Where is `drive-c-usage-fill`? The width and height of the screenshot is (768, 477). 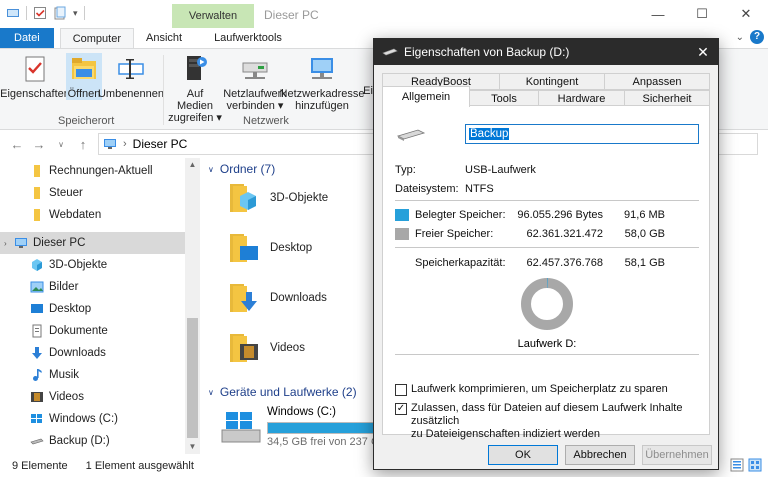
drive-c-usage-fill is located at coordinates (320, 428).